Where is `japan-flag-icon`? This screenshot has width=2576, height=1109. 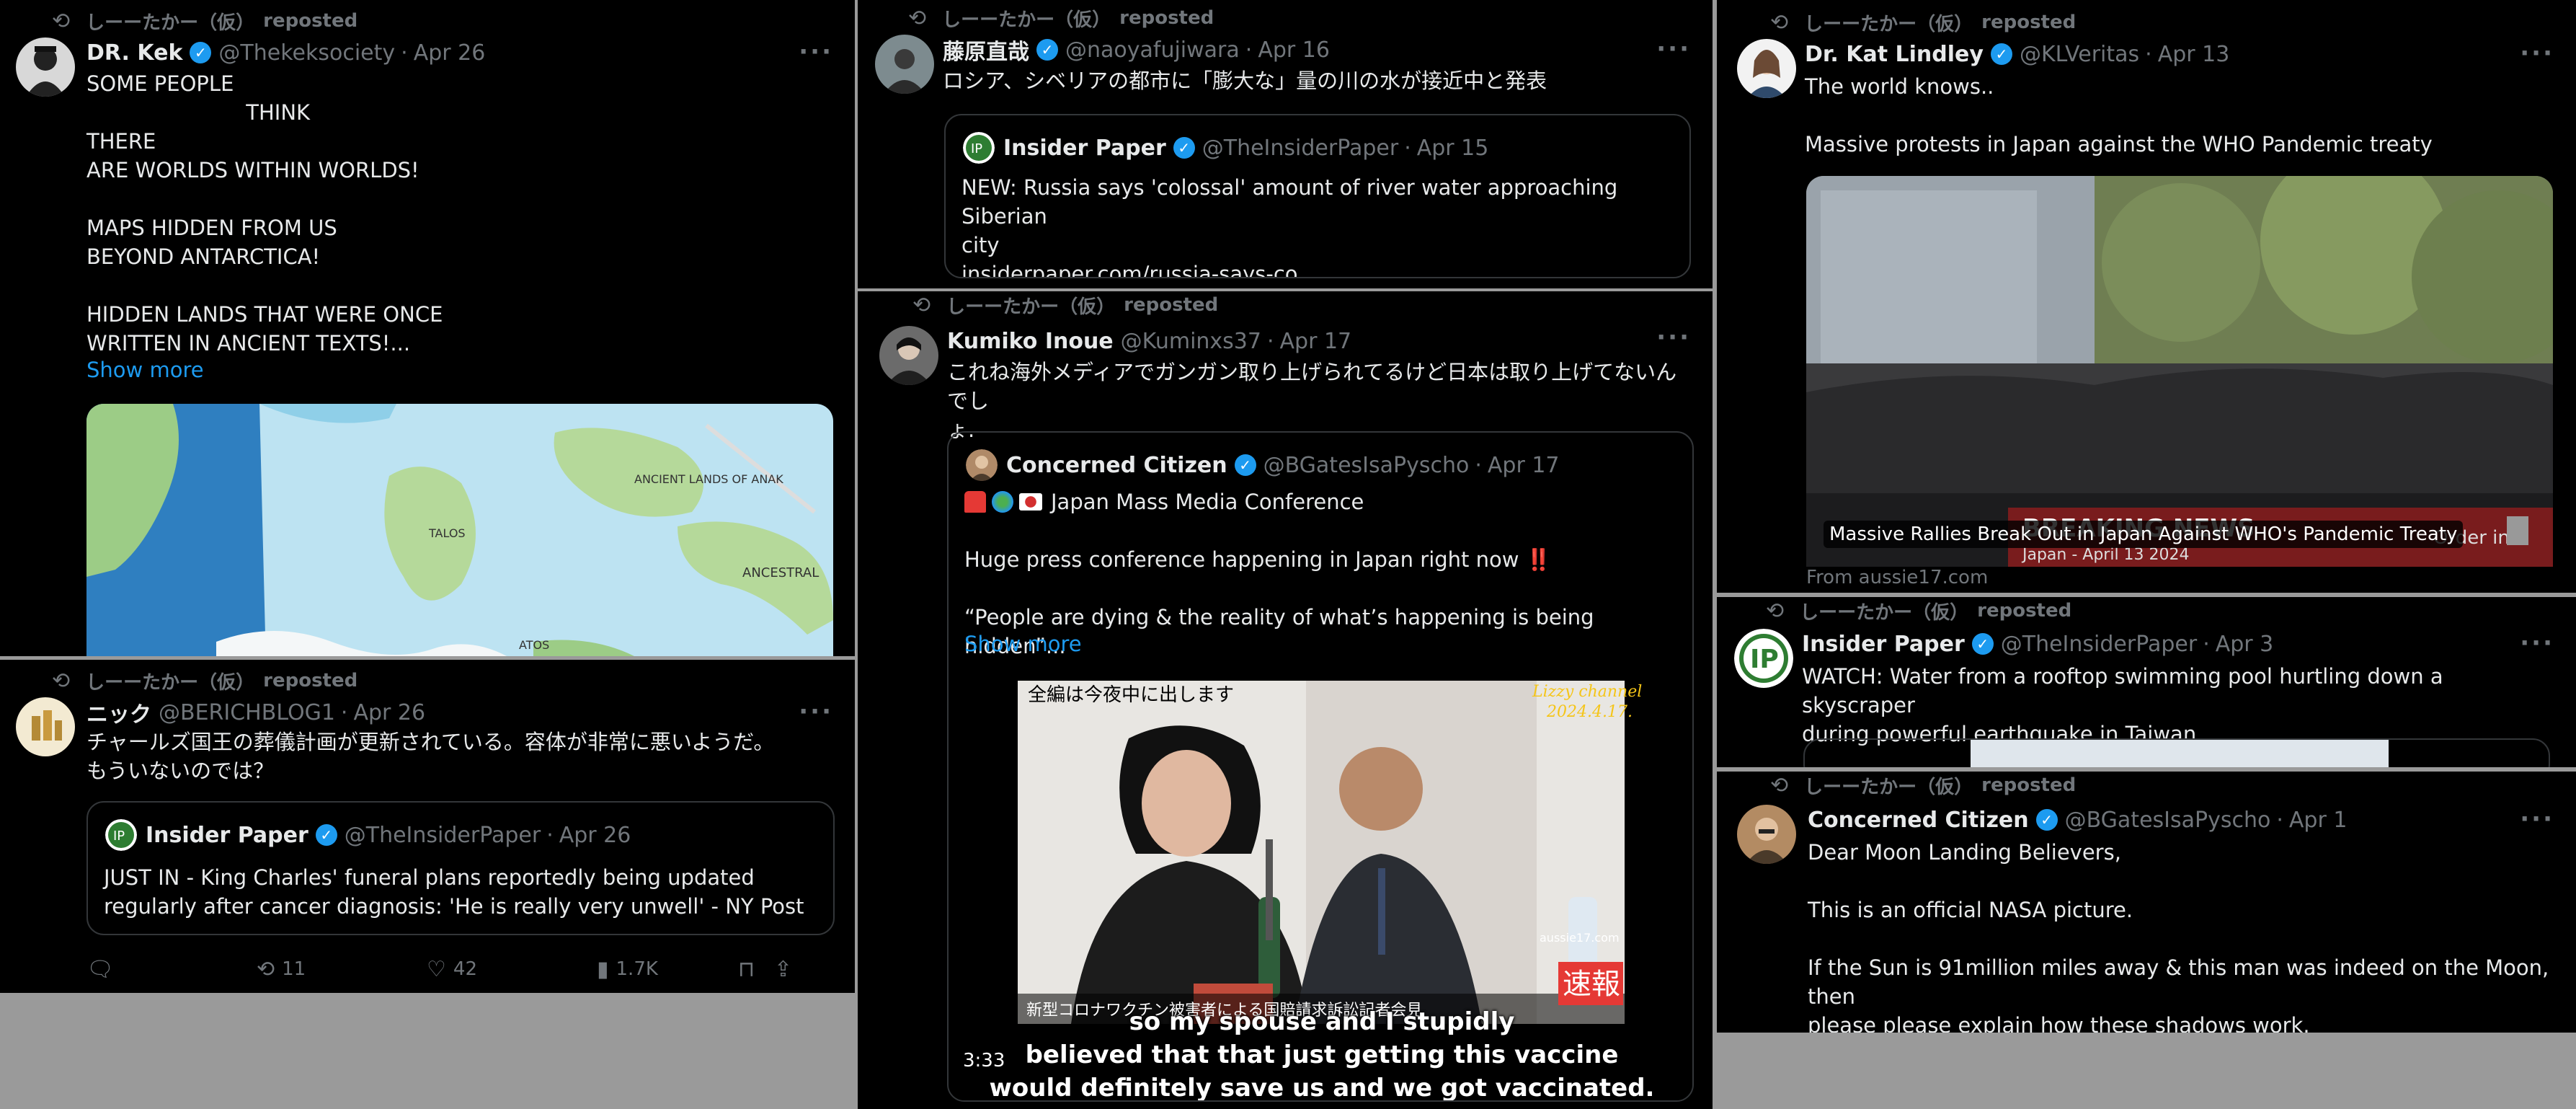 japan-flag-icon is located at coordinates (1030, 502).